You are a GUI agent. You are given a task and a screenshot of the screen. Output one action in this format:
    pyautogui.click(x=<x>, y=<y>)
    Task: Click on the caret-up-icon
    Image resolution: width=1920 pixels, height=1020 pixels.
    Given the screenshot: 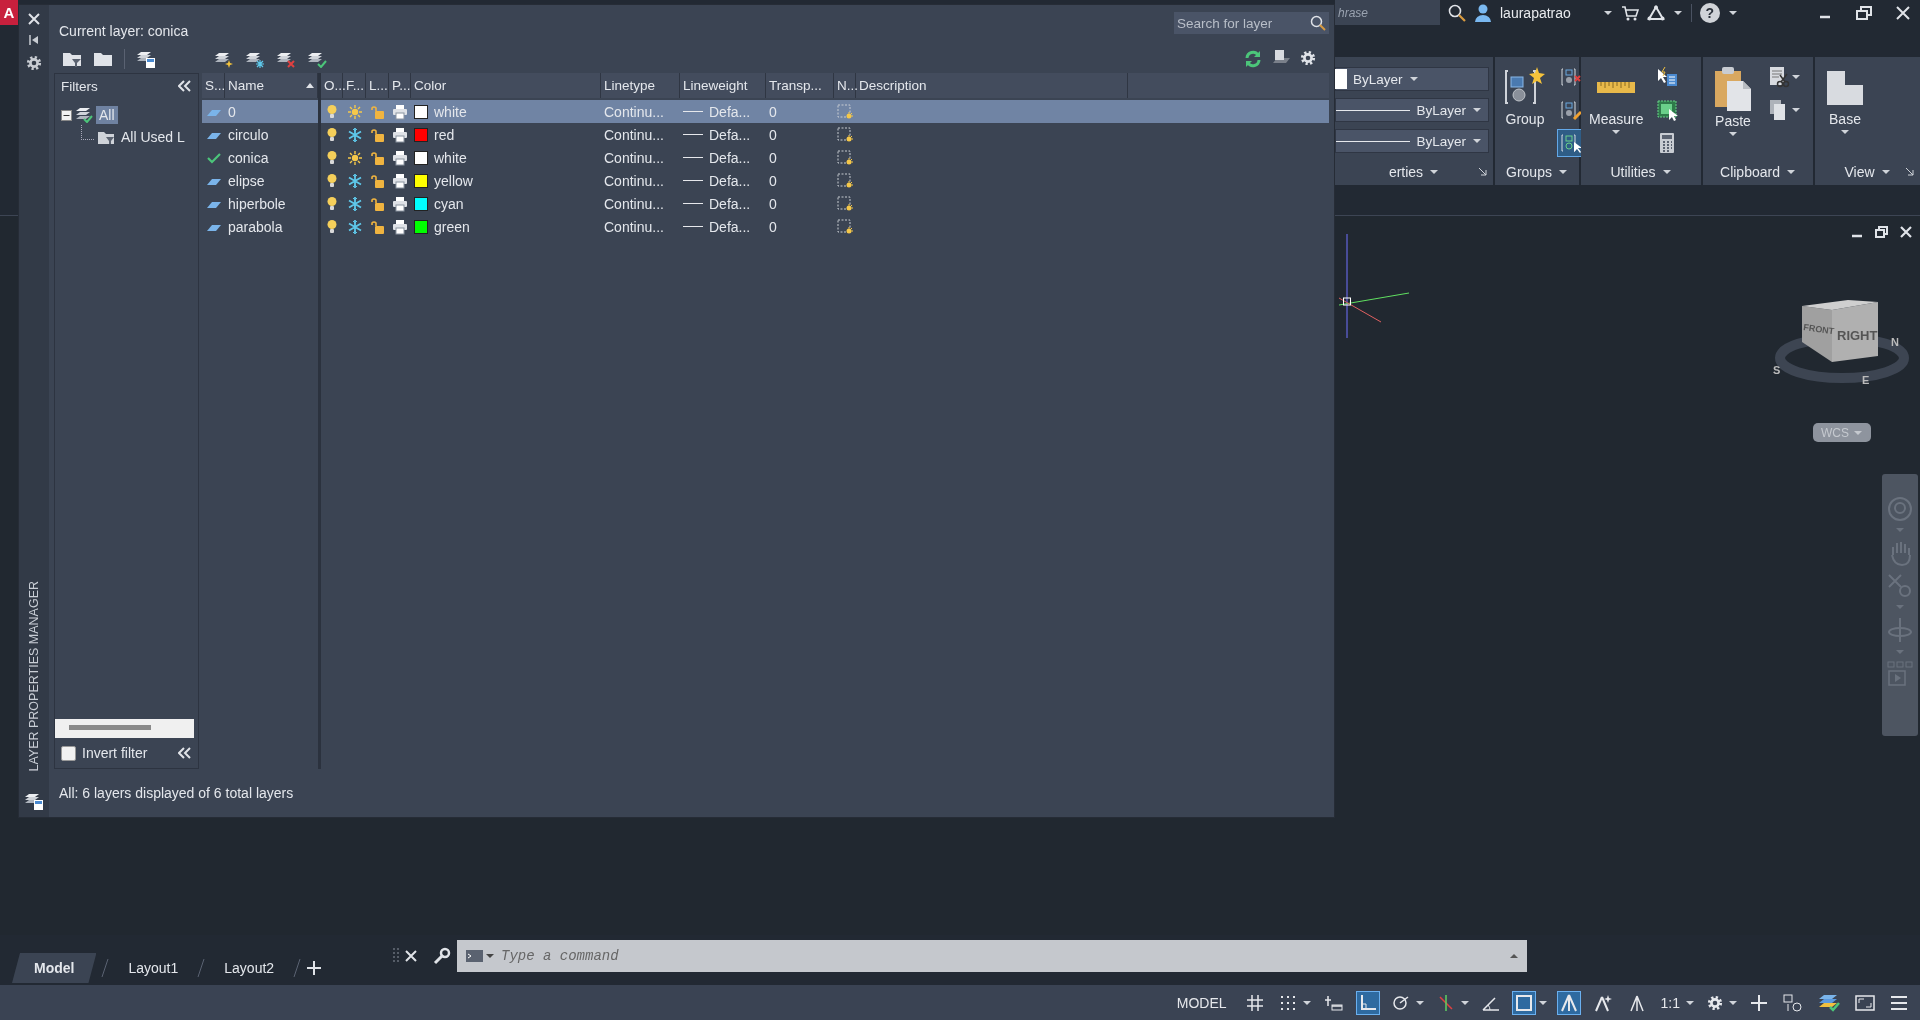 What is the action you would take?
    pyautogui.click(x=1514, y=956)
    